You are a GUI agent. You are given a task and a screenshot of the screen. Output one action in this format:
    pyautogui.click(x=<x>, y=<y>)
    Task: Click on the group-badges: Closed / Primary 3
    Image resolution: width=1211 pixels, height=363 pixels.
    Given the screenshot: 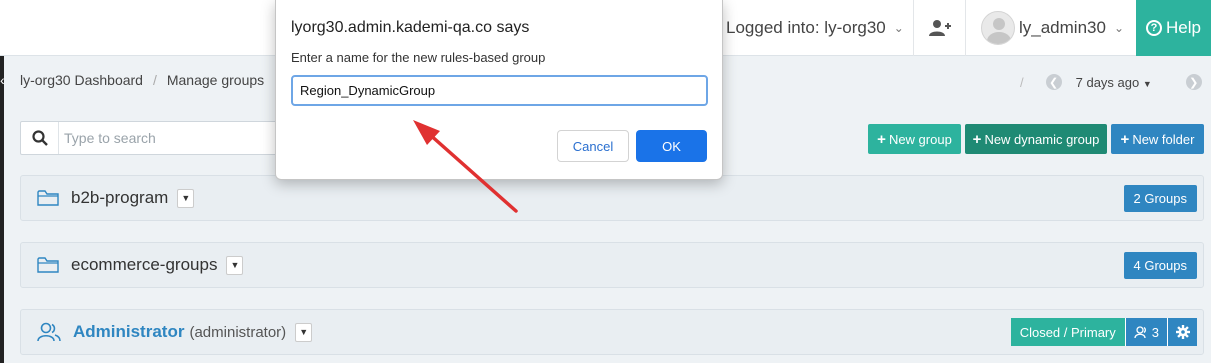 What is the action you would take?
    pyautogui.click(x=1103, y=332)
    